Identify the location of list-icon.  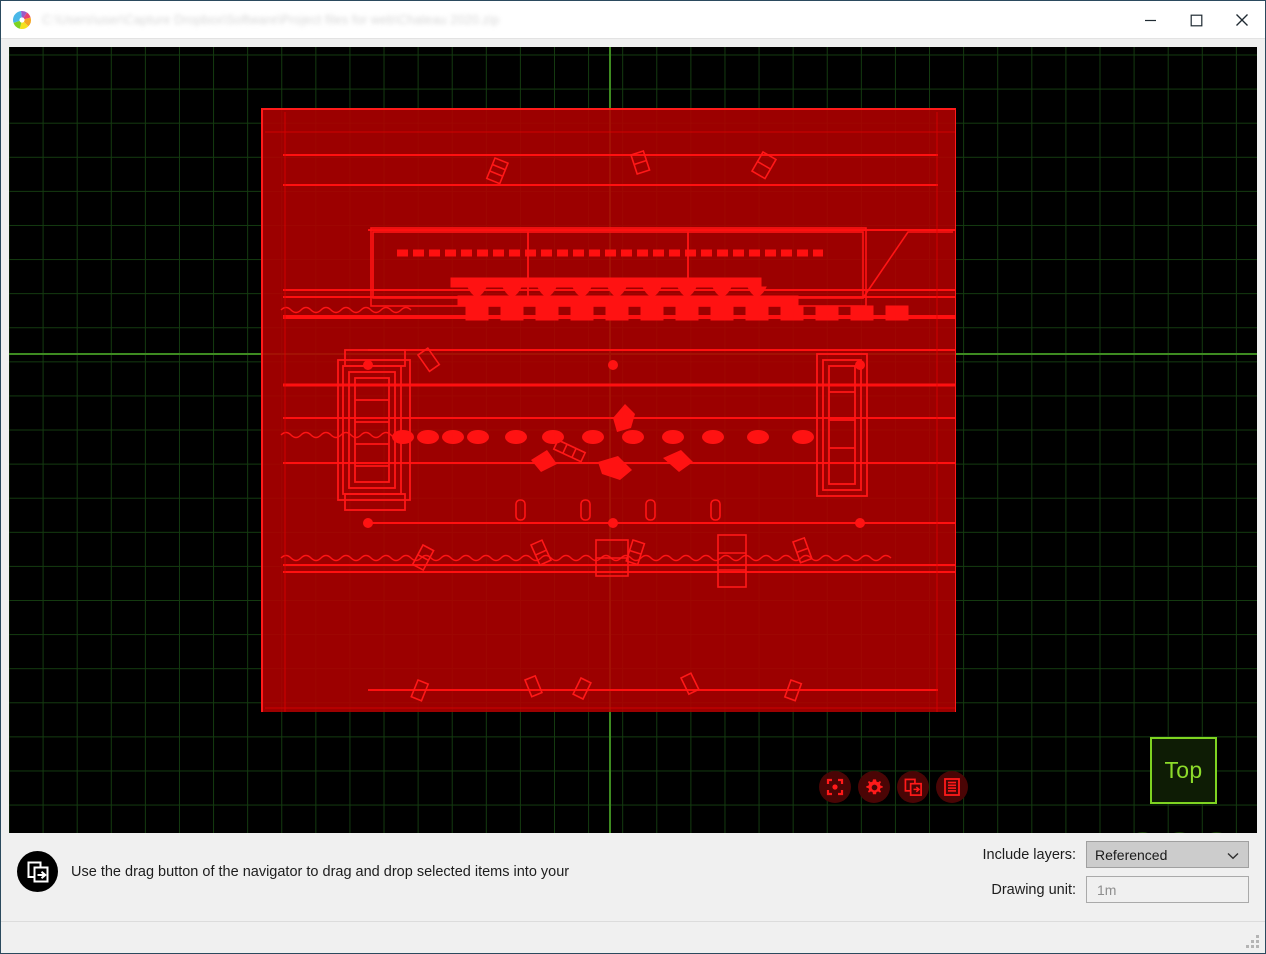
(952, 787).